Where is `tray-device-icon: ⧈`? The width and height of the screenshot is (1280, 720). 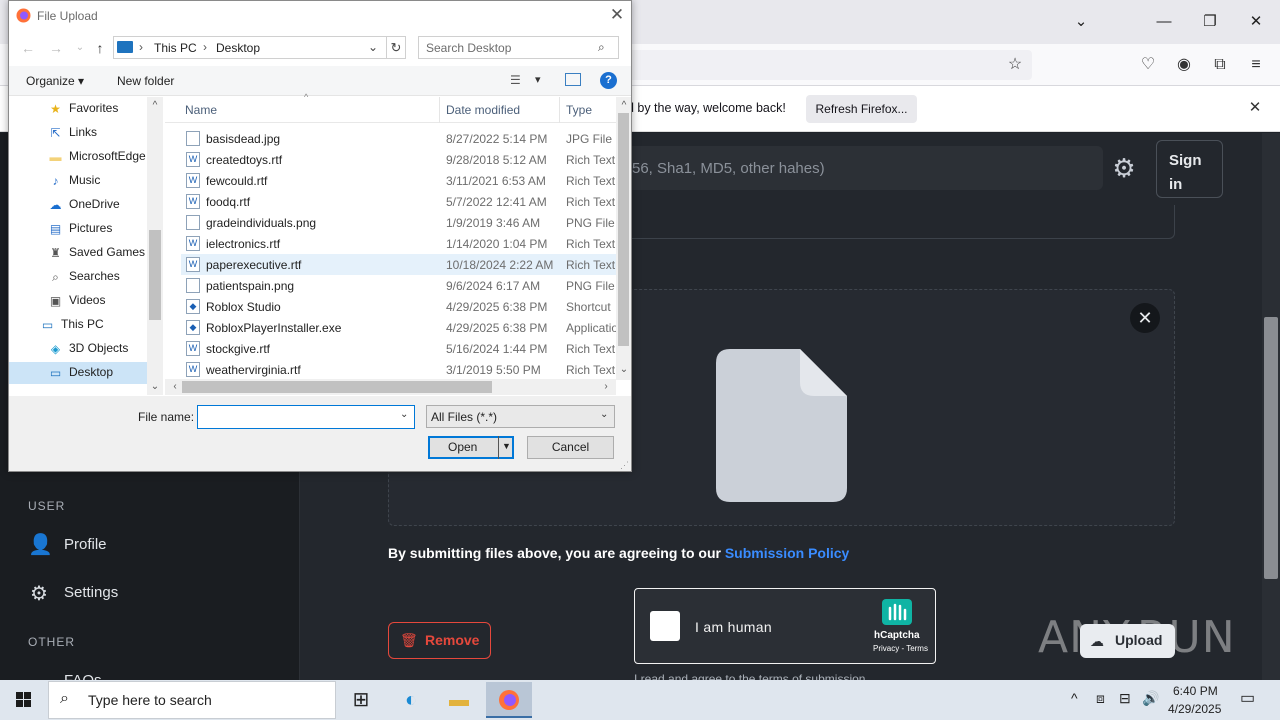
tray-device-icon: ⧈ is located at coordinates (1100, 698).